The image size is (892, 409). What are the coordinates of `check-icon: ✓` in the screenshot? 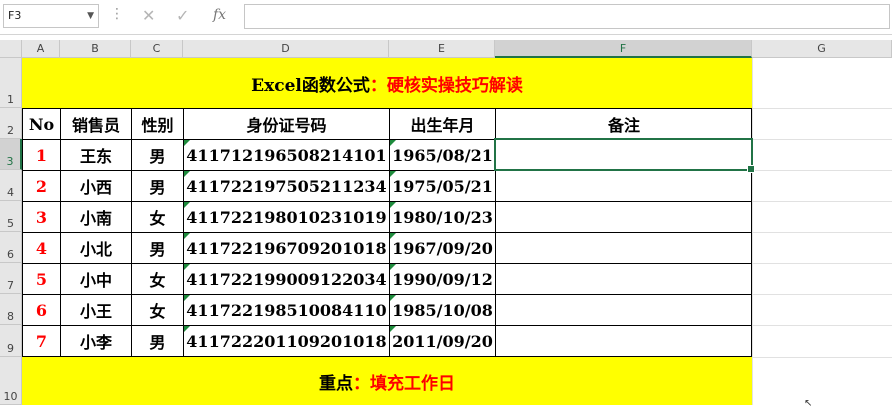 It's located at (182, 15).